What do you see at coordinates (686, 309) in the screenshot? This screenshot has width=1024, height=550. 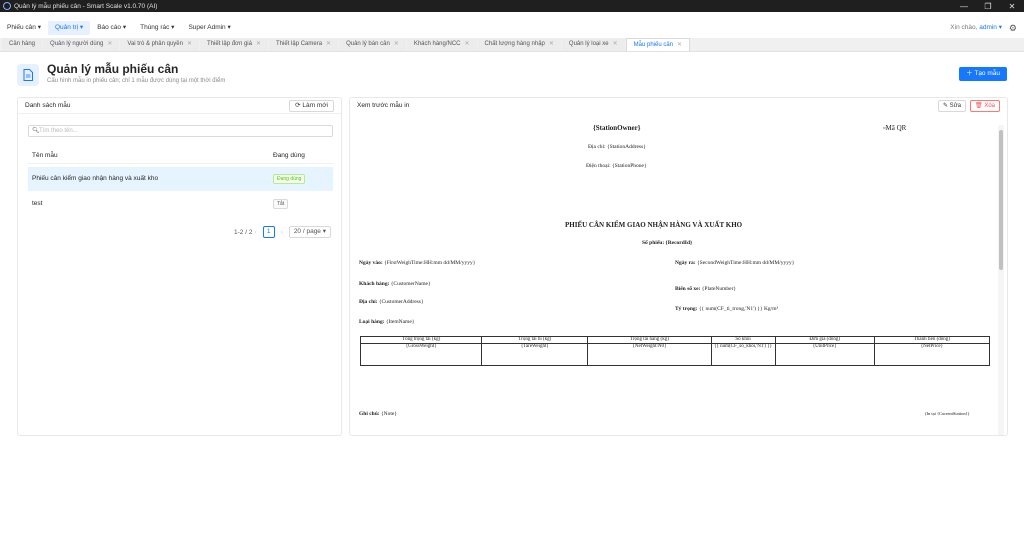 I see `density-label: Tỷ trọng:` at bounding box center [686, 309].